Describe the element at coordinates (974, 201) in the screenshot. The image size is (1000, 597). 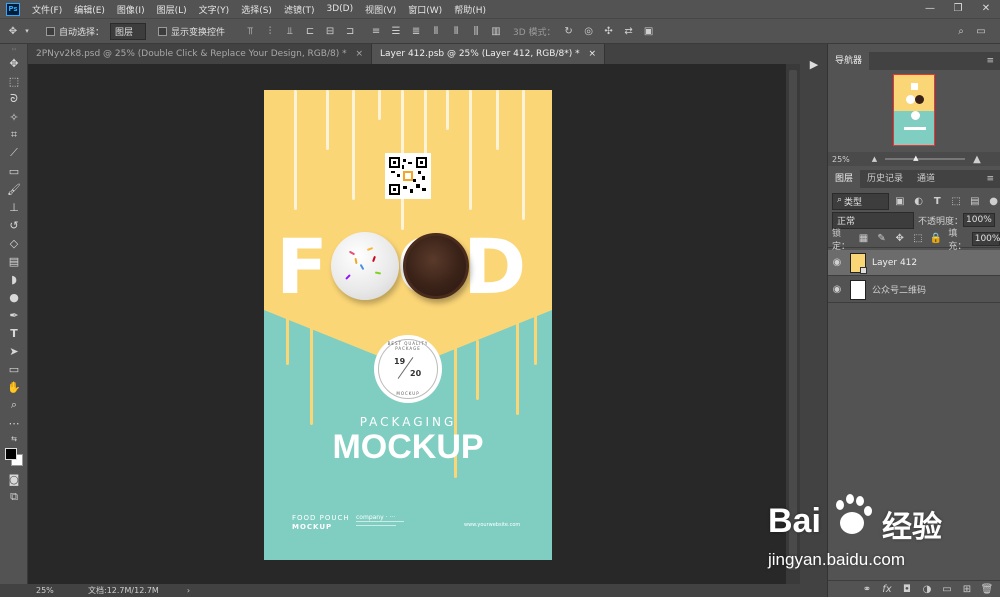
I see `filter-smart-icon: ▤` at that location.